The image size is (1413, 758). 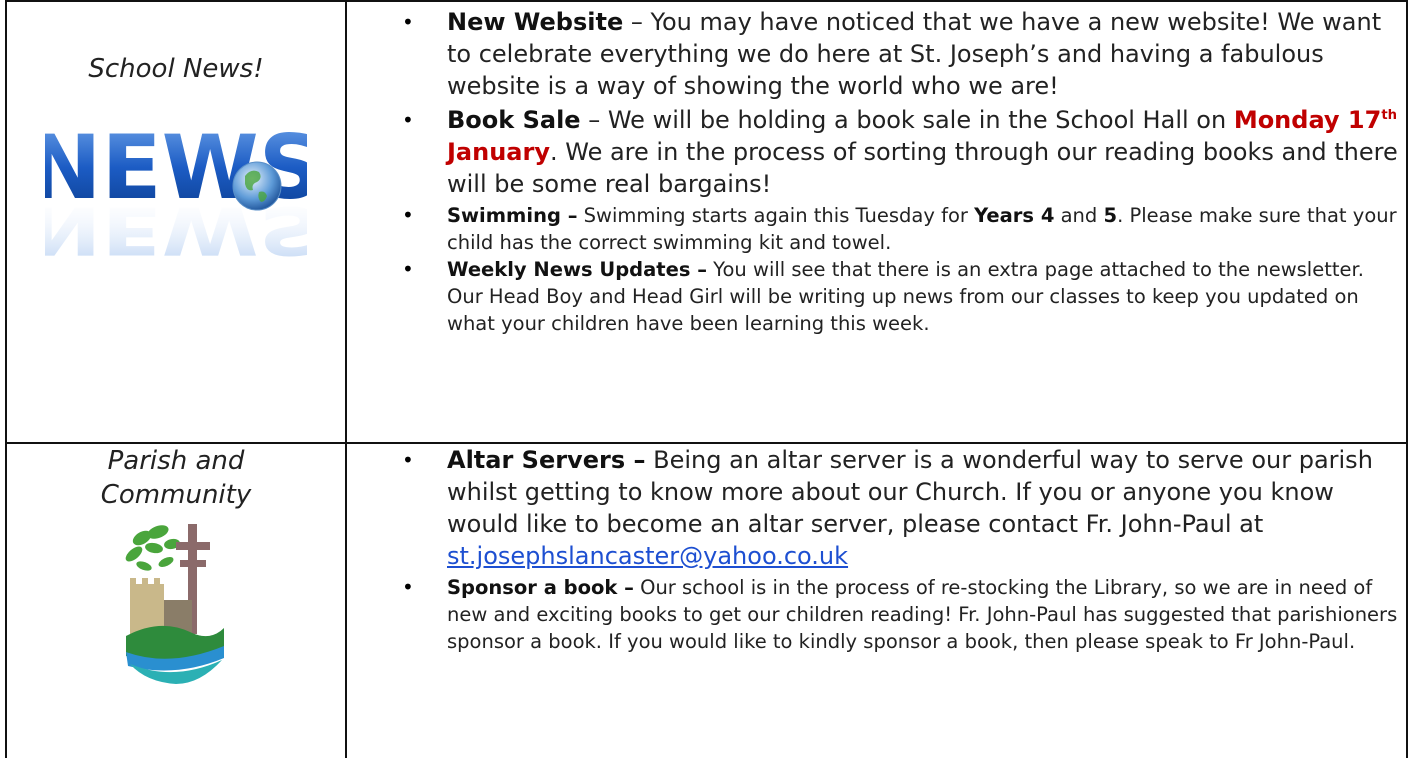 What do you see at coordinates (776, 215) in the screenshot?
I see `item-text: Swimming starts again this Tuesday for` at bounding box center [776, 215].